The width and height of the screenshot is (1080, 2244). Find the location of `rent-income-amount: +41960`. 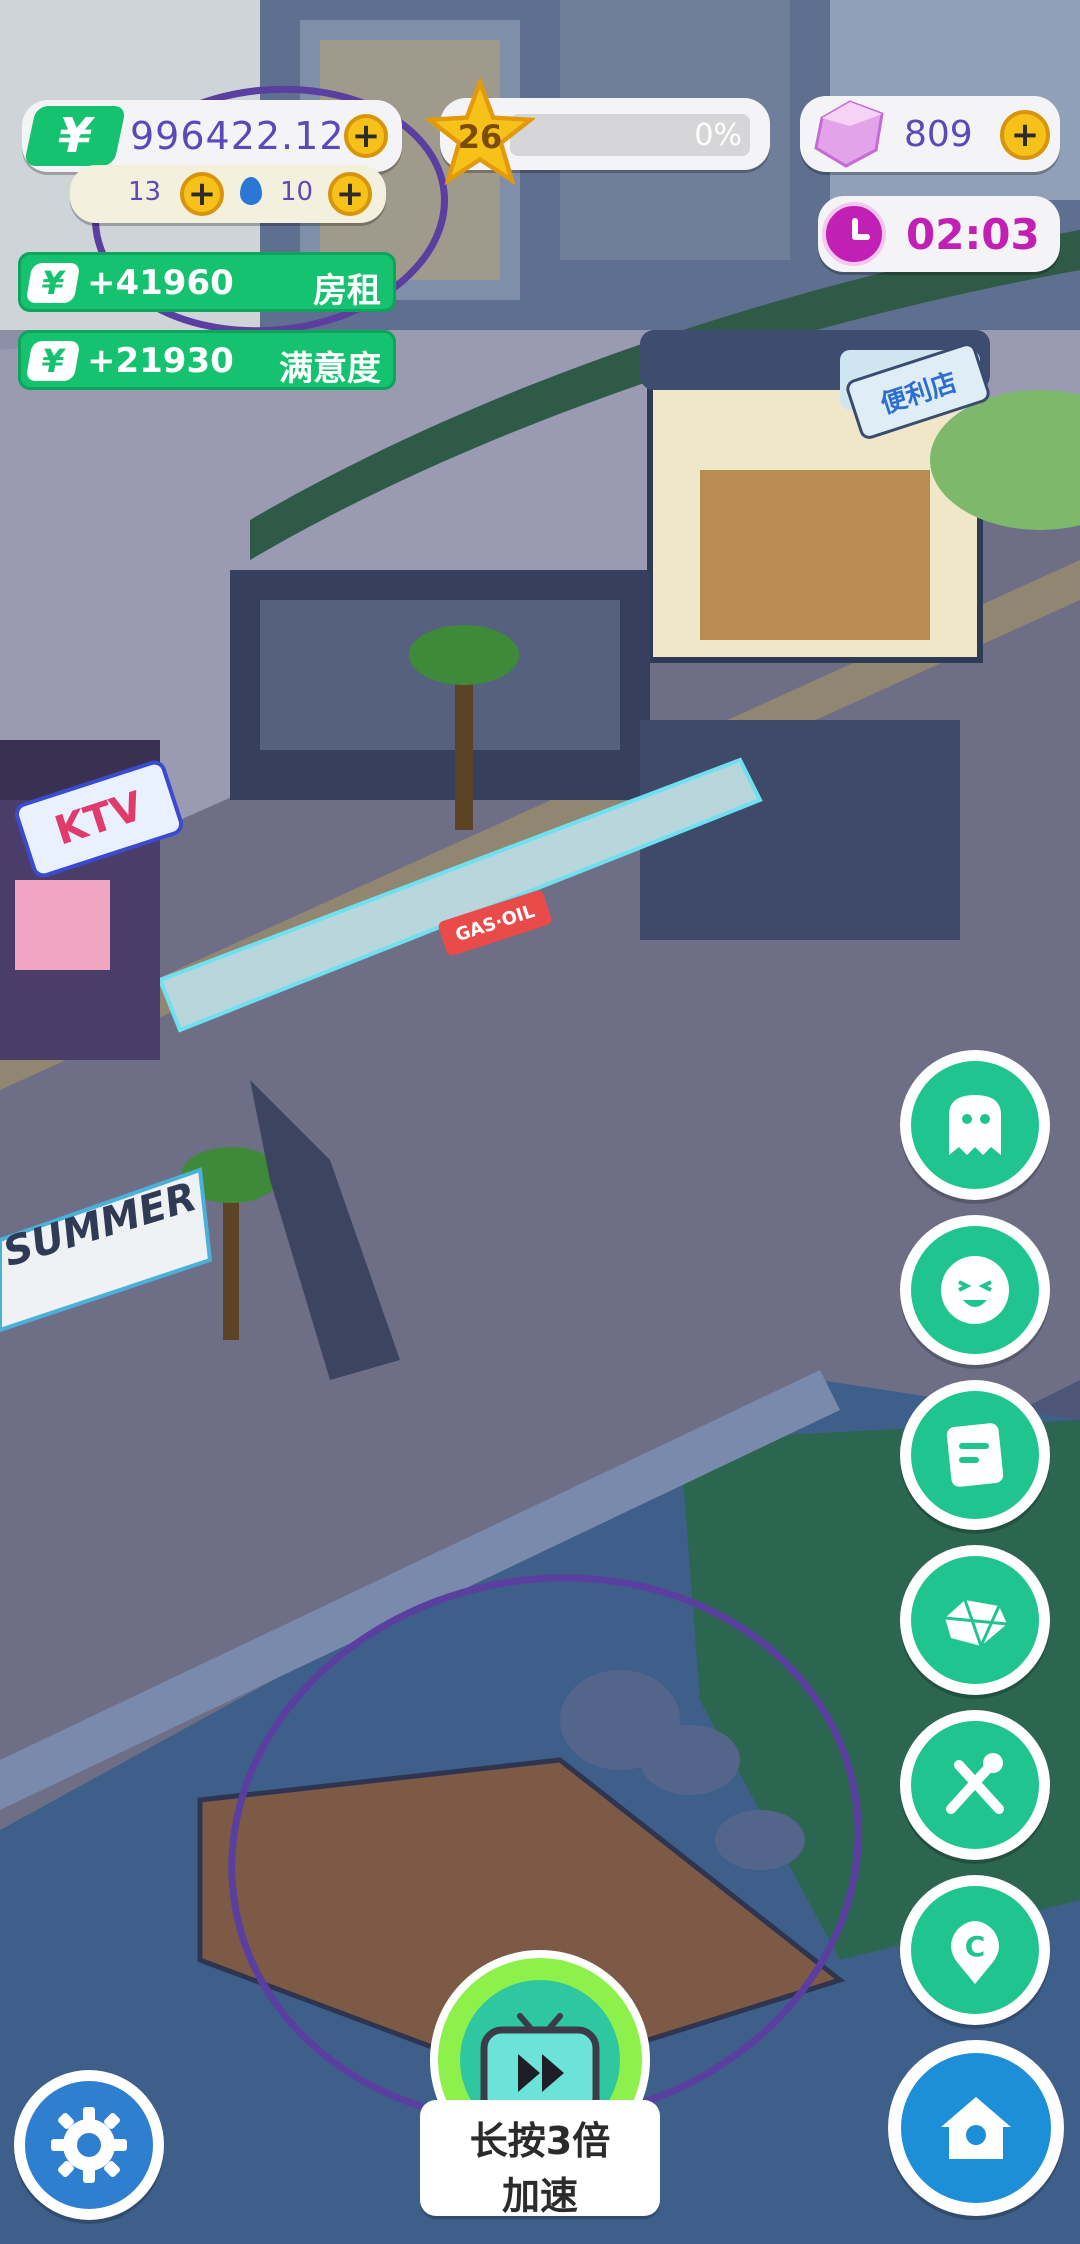

rent-income-amount: +41960 is located at coordinates (160, 283).